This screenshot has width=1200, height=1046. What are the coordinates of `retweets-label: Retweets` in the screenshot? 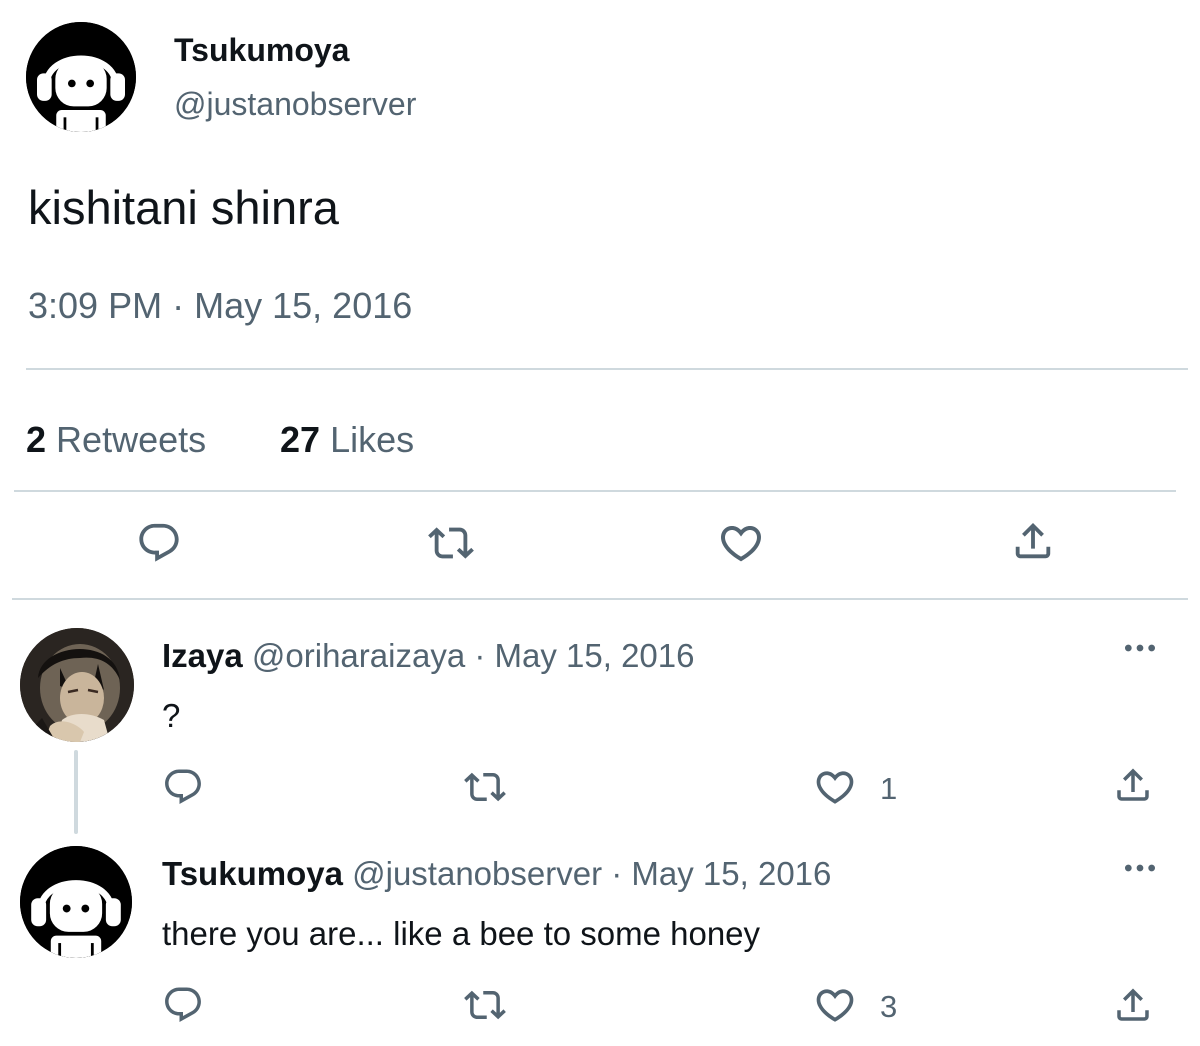 It's located at (131, 439).